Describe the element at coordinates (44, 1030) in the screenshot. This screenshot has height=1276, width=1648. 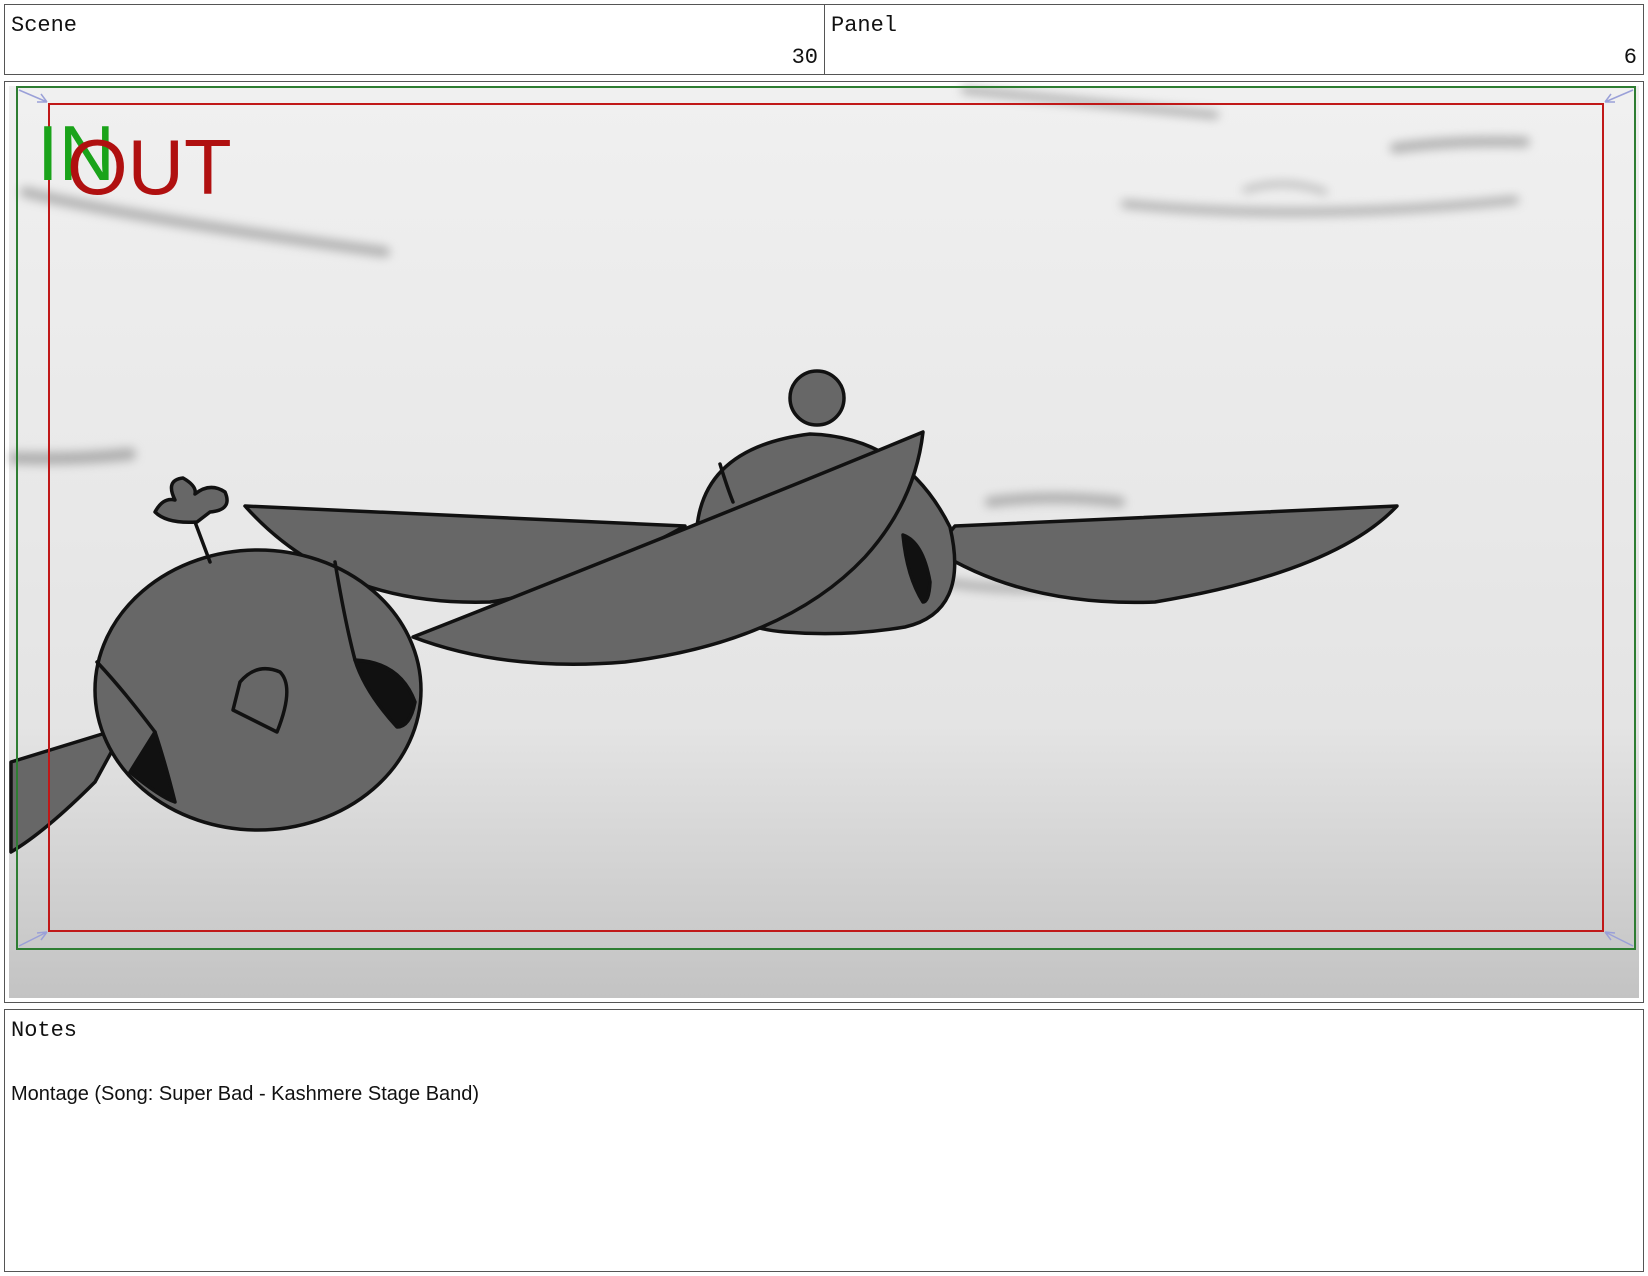
I see `notes-label: Notes` at that location.